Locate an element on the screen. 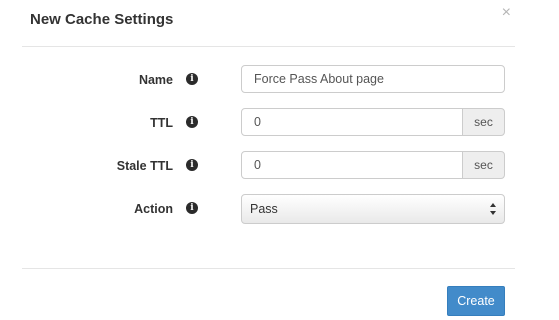 This screenshot has height=320, width=559. dialog-header: New Cache Settings × is located at coordinates (279, 23).